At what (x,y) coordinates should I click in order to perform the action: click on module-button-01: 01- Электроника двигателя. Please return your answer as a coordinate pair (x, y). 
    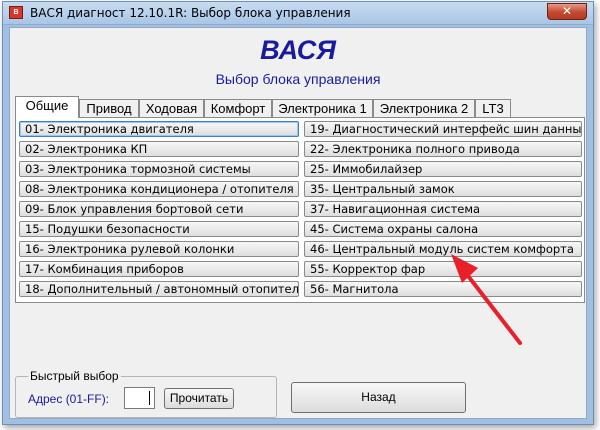
    Looking at the image, I should click on (159, 129).